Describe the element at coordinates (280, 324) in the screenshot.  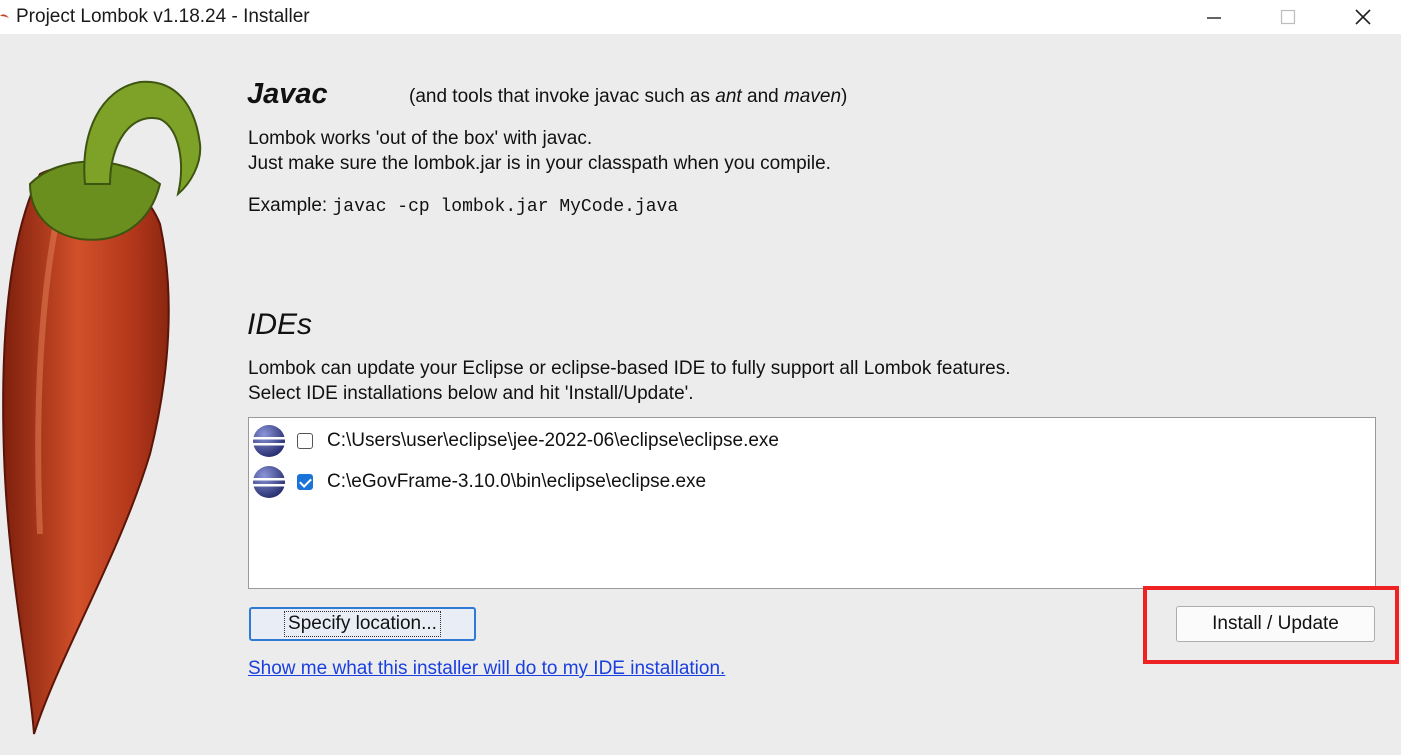
I see `ides-heading: IDEs` at that location.